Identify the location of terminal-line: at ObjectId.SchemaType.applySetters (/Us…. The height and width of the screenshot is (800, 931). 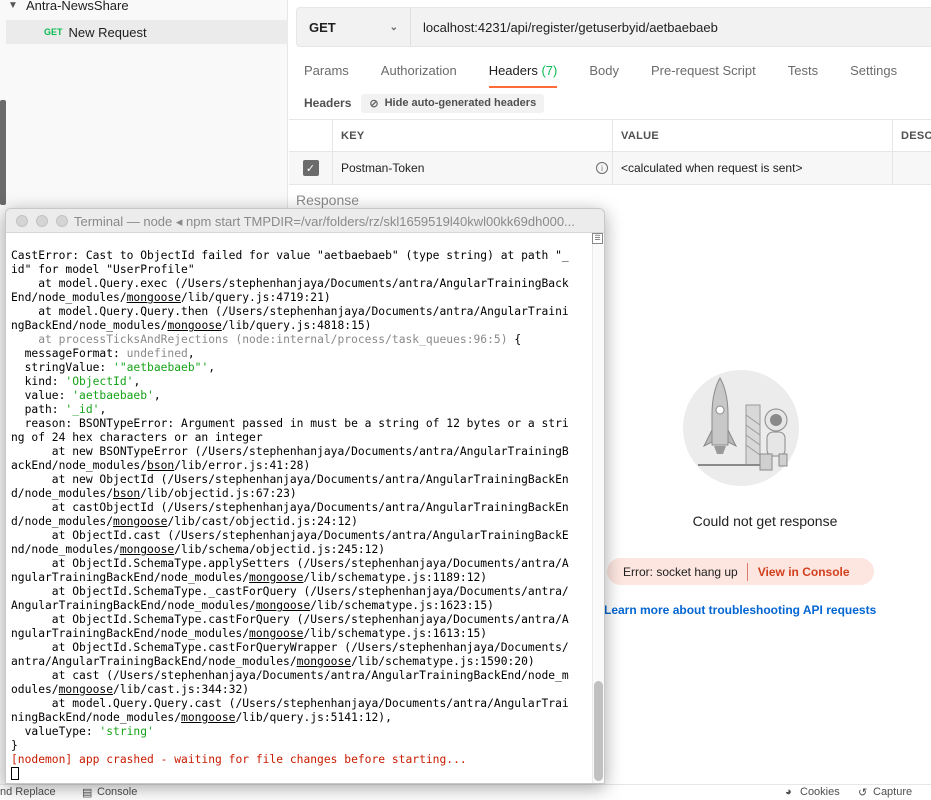
(290, 563).